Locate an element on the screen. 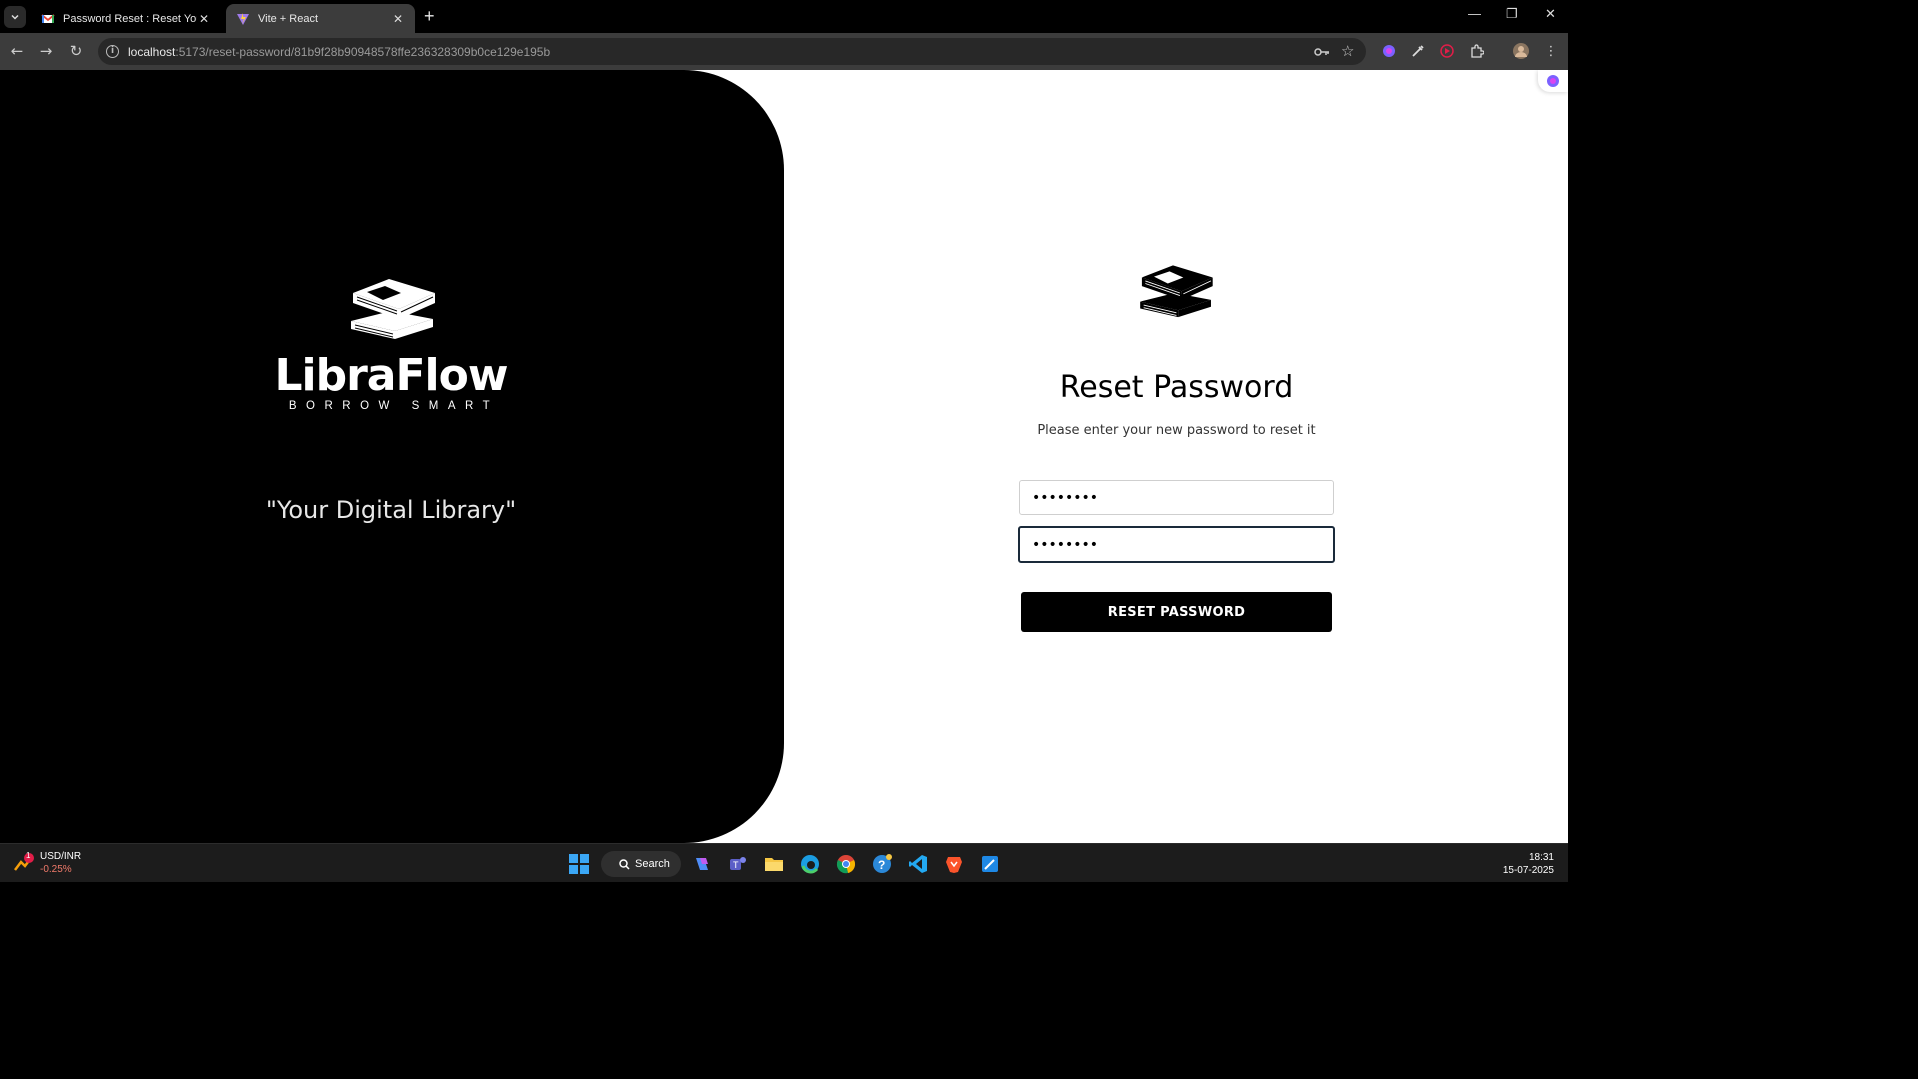 The image size is (1918, 1079). brand-quote: "Your Digital Library" is located at coordinates (391, 510).